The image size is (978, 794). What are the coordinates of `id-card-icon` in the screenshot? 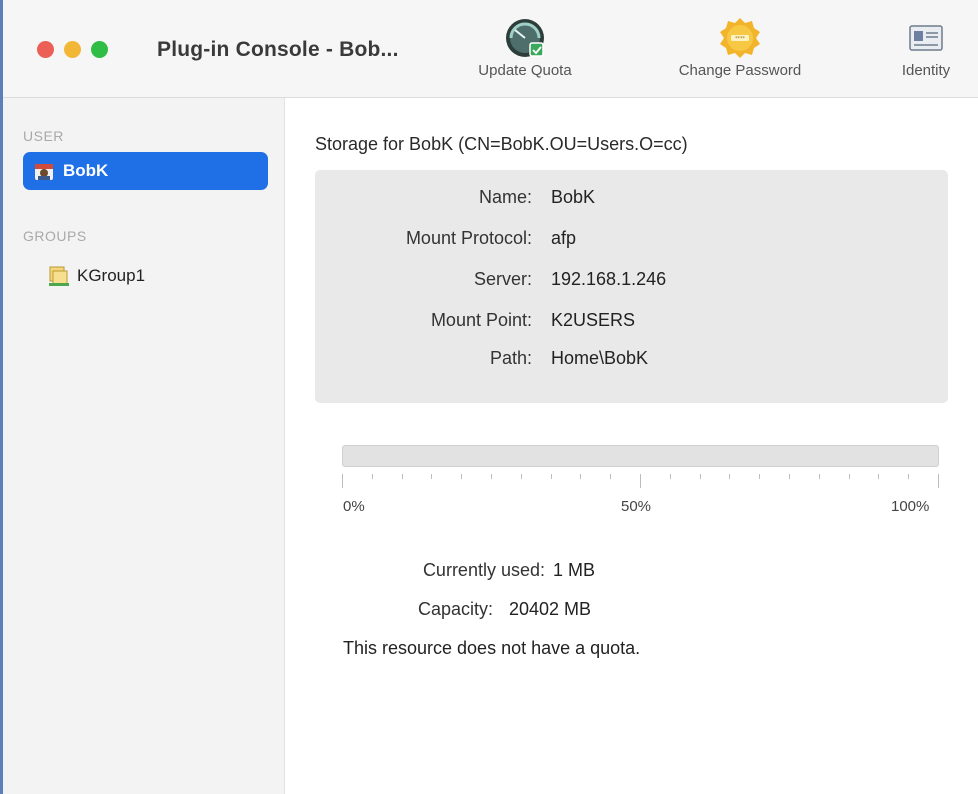 It's located at (926, 38).